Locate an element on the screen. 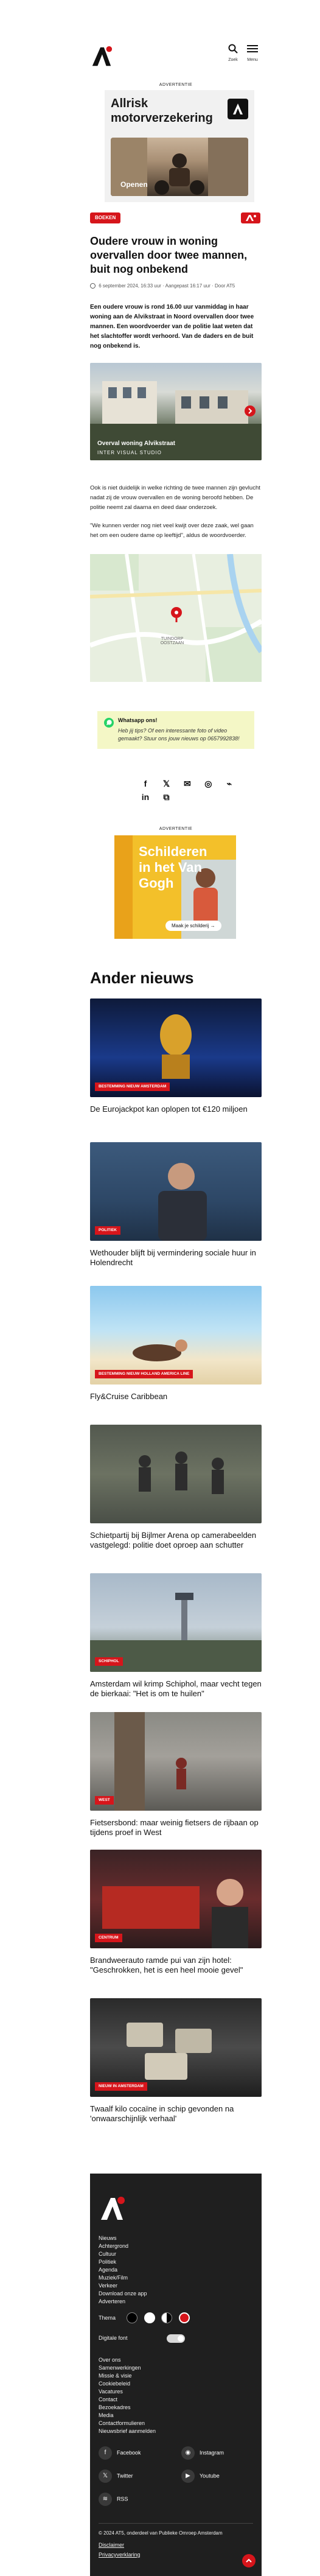  location-map: TUINDORP OOSTZAAN is located at coordinates (176, 618).